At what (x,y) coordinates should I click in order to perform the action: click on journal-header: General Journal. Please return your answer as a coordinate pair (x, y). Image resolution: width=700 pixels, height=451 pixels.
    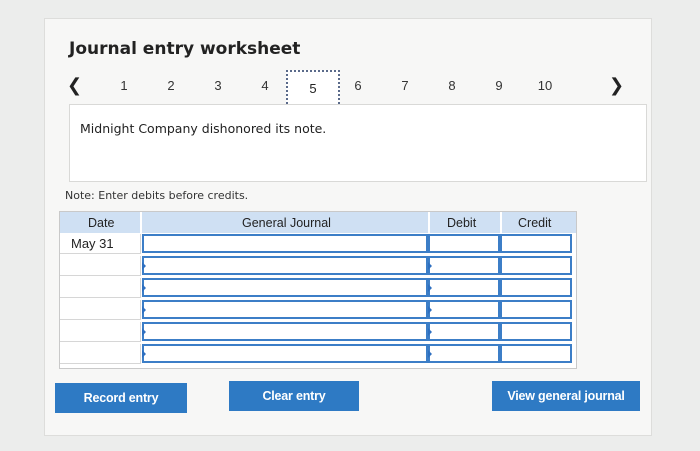
    Looking at the image, I should click on (285, 222).